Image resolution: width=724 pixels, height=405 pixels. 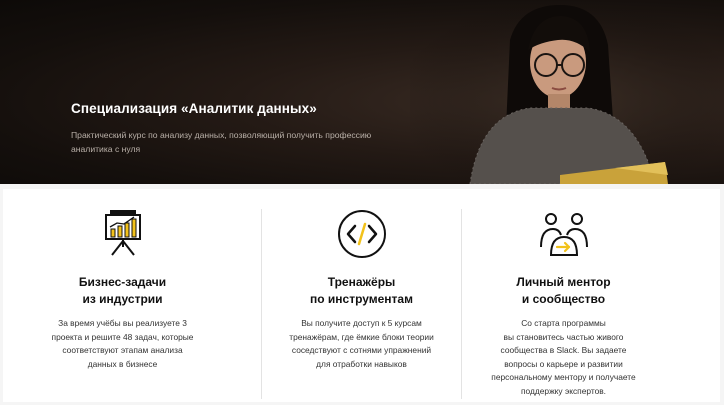 I want to click on feature-description-line: тренажёрам, где ёмкие блоки теории, so click(x=361, y=336).